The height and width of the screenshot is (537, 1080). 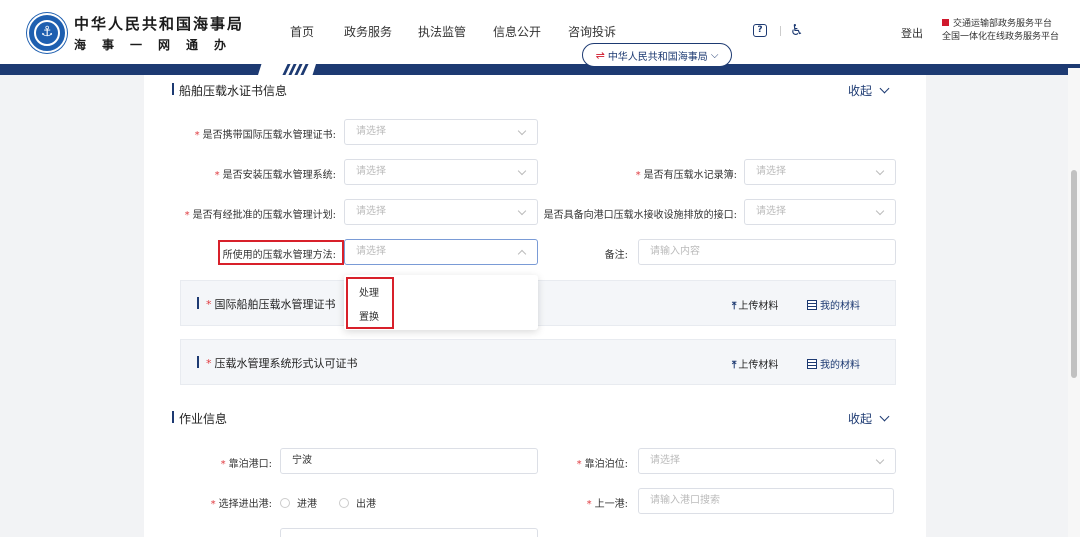 I want to click on accessibility-icon: ♿, so click(x=796, y=30).